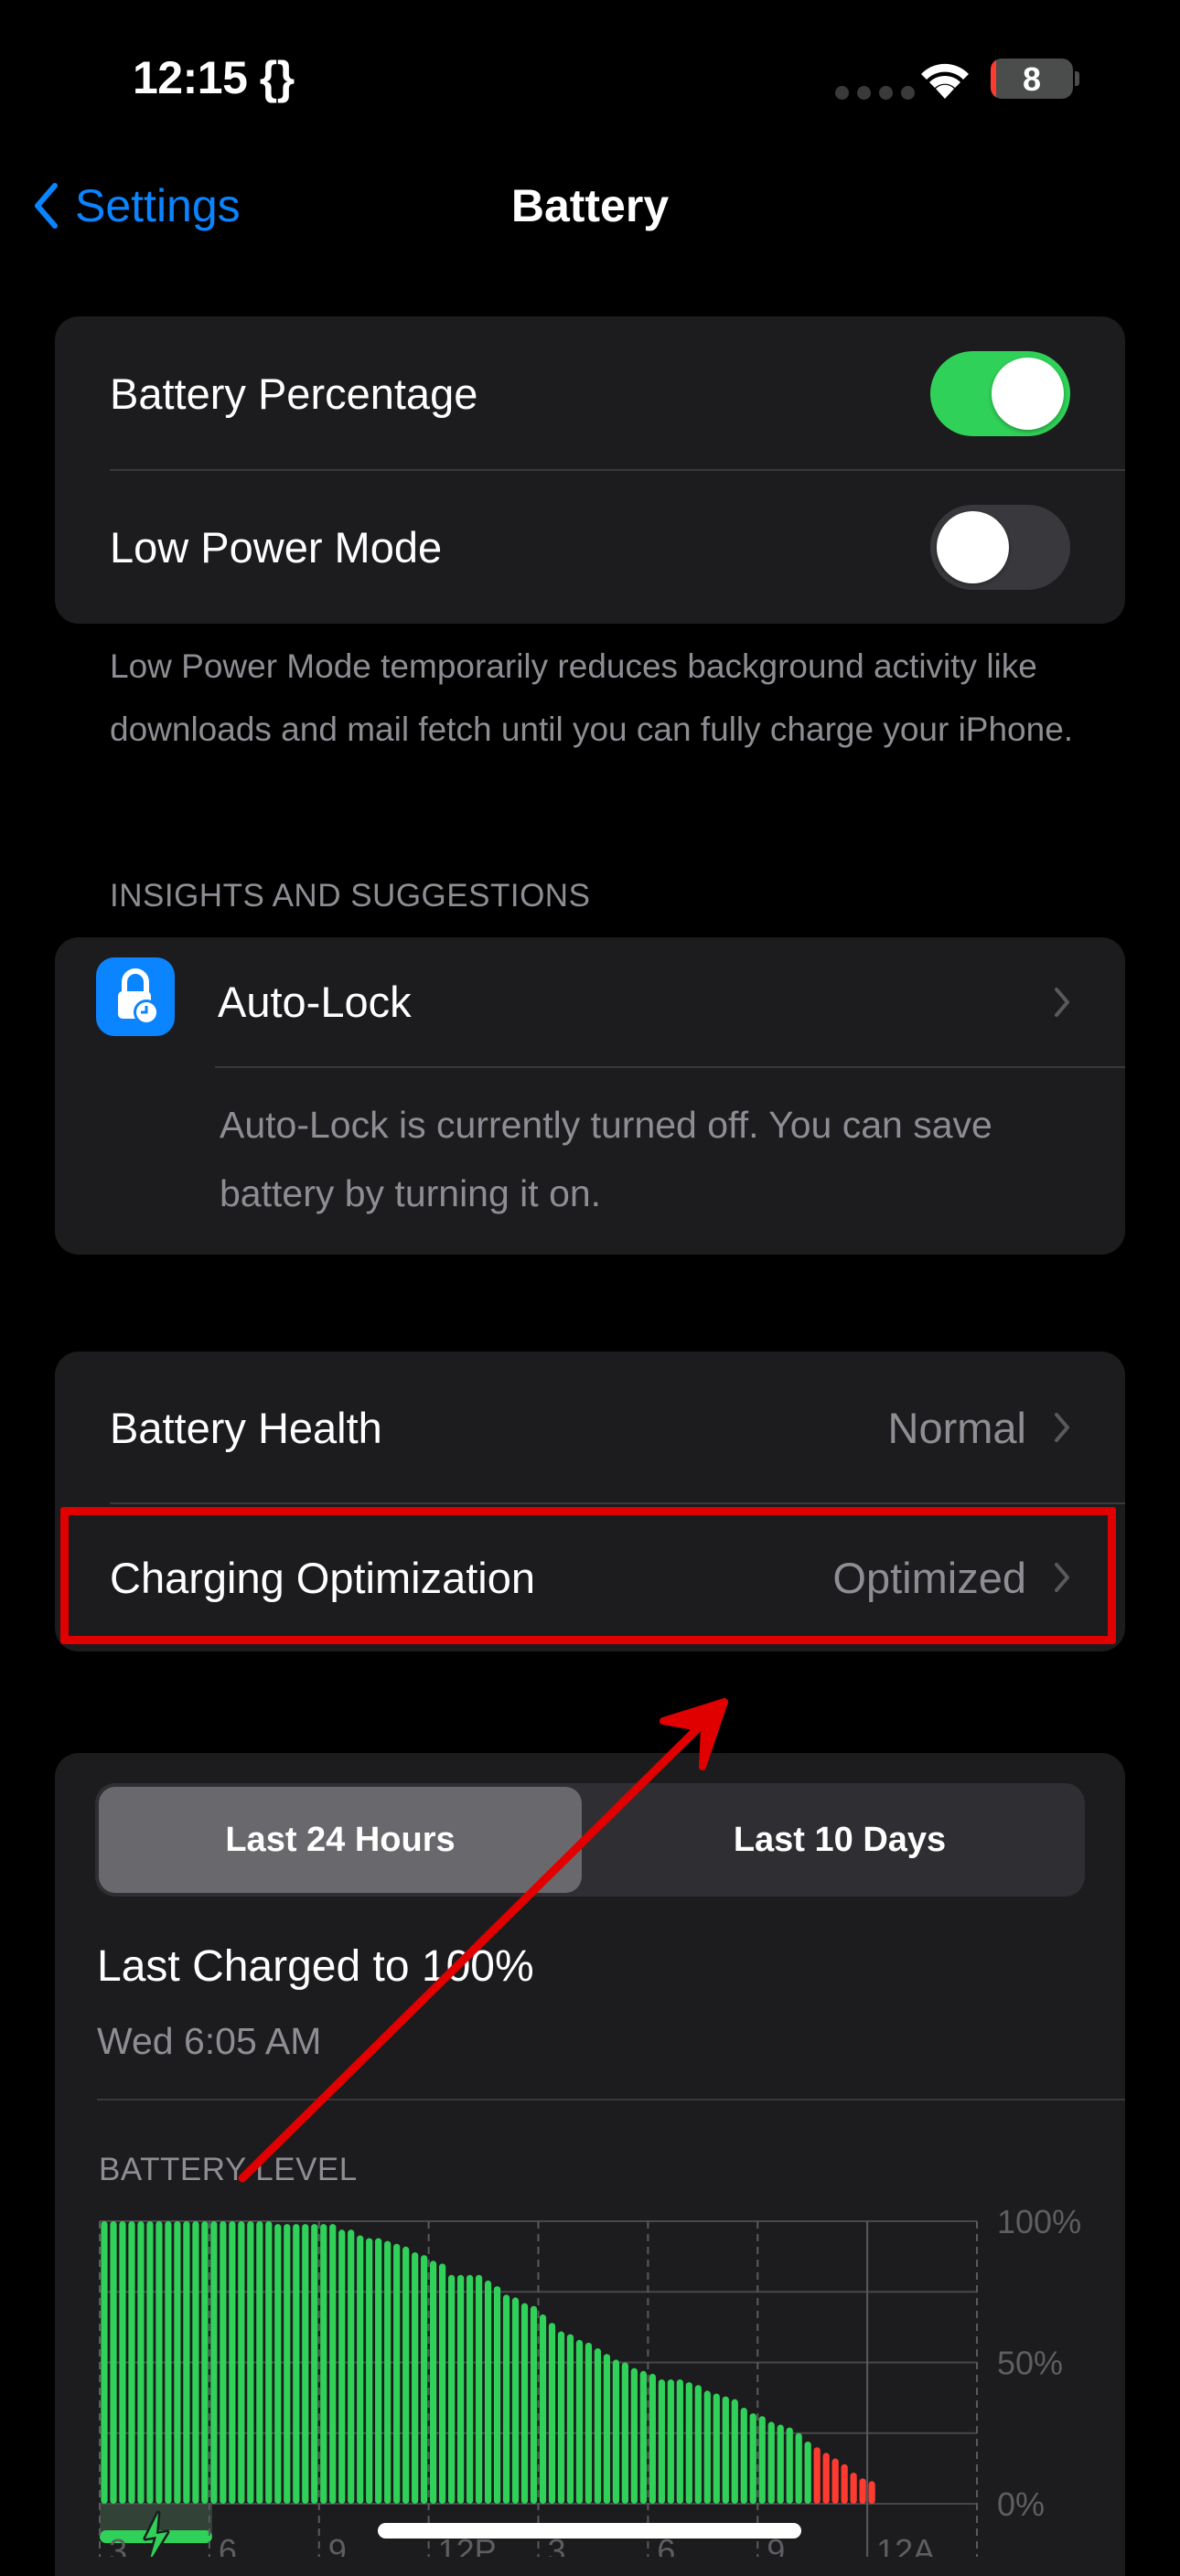 This screenshot has height=2576, width=1180. I want to click on cellular-signal-icon, so click(875, 93).